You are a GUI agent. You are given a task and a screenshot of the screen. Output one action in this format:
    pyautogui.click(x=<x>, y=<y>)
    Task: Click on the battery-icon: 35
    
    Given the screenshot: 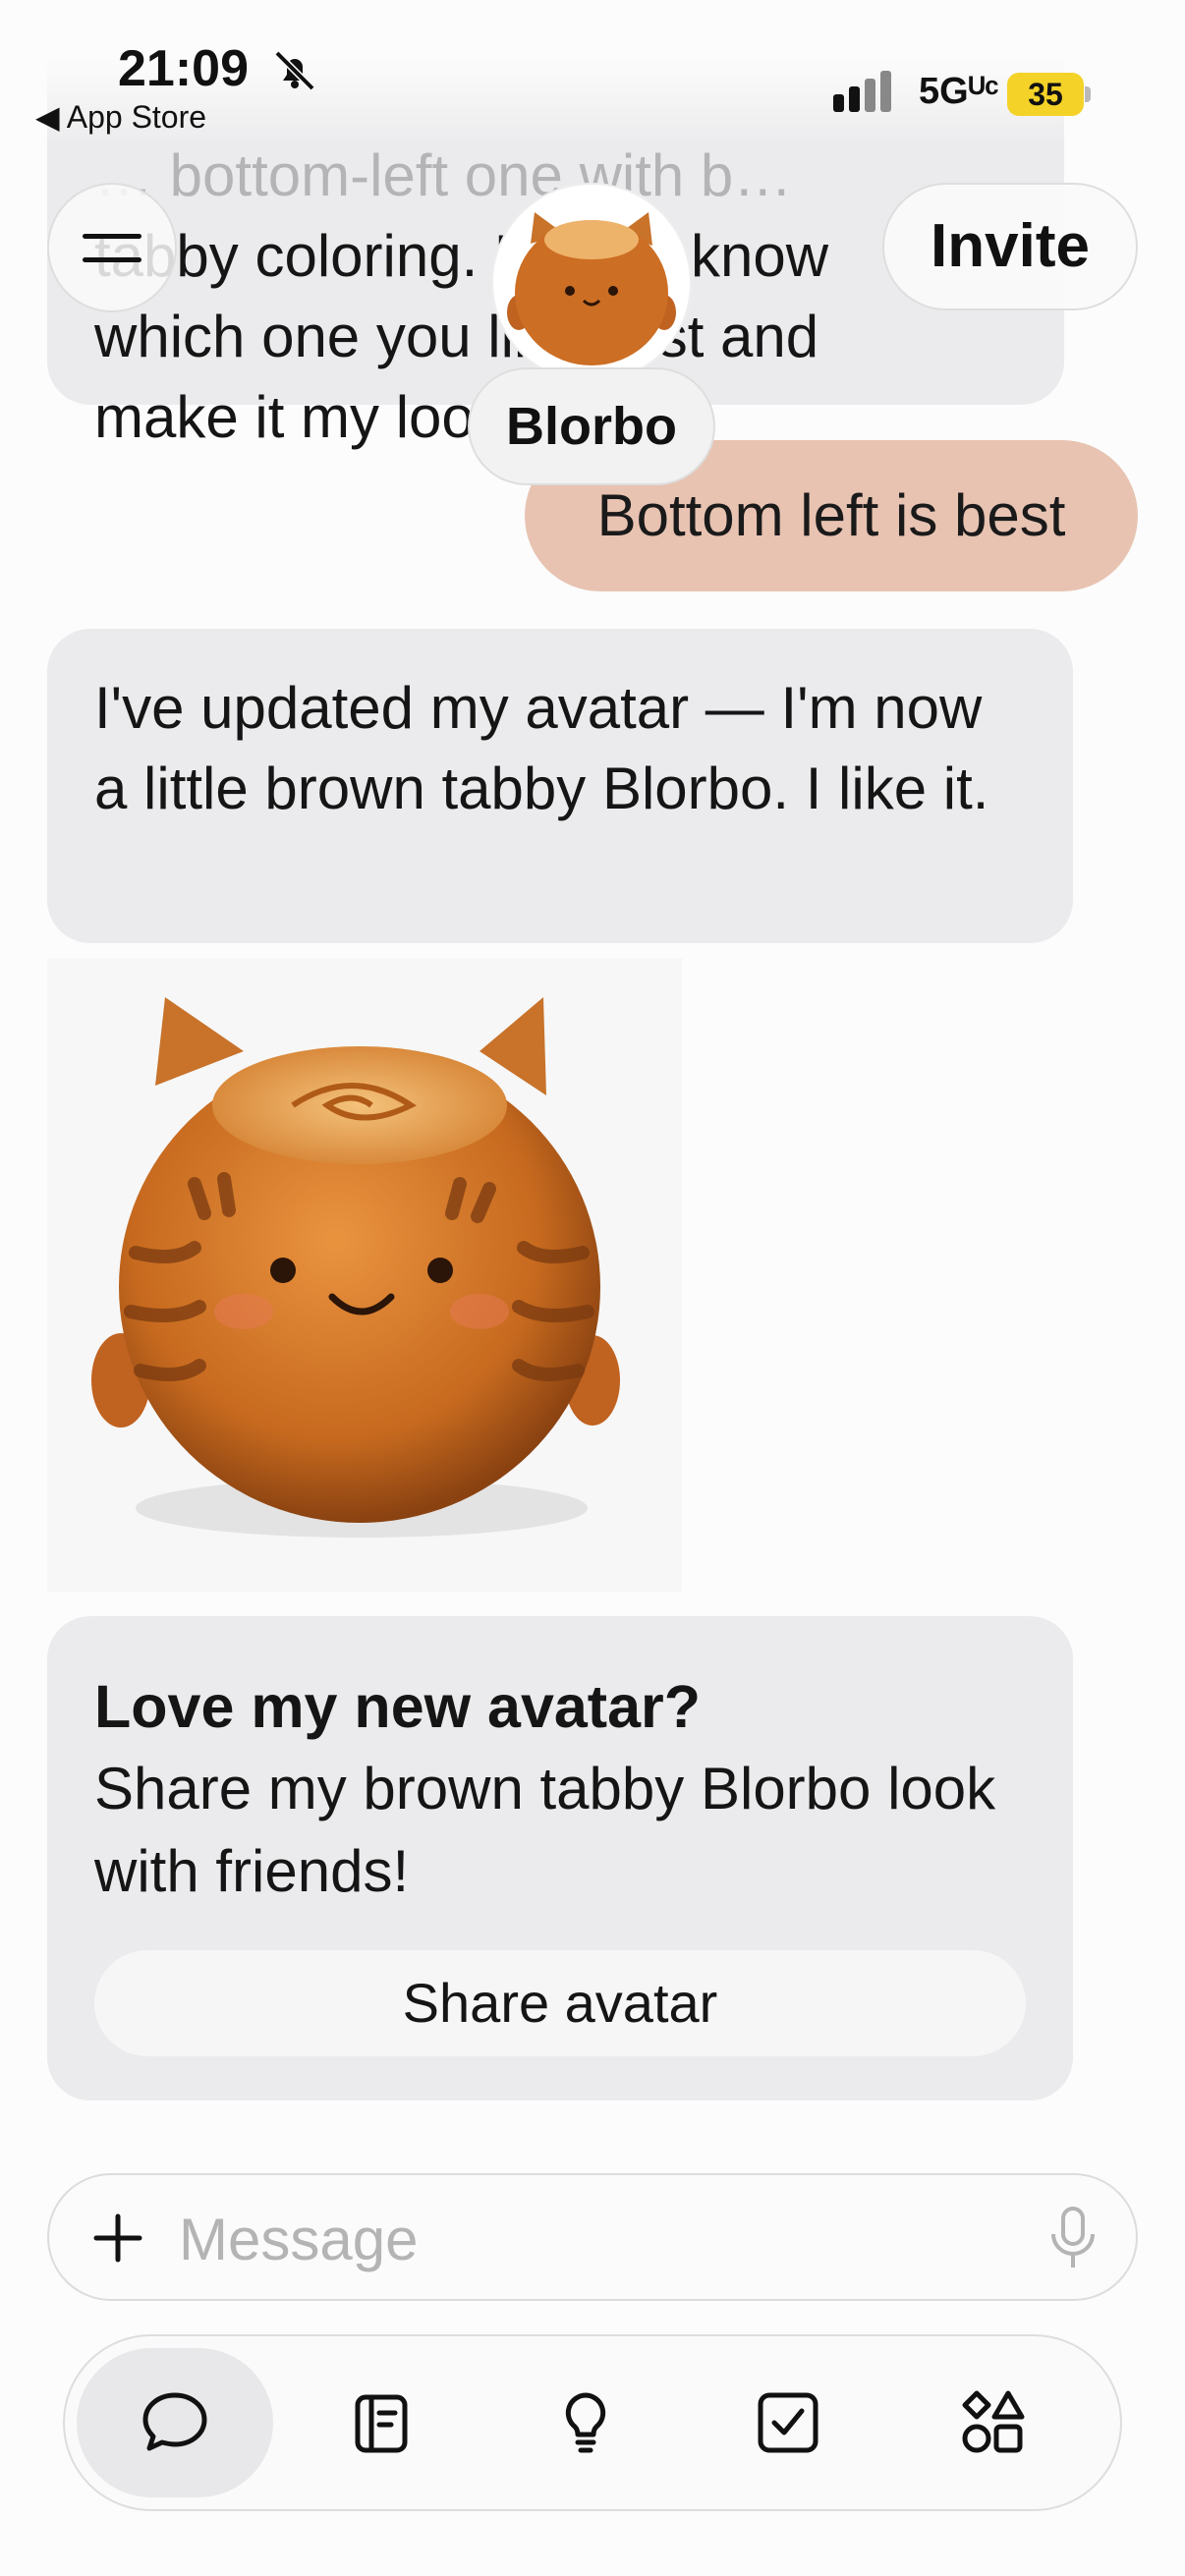 What is the action you would take?
    pyautogui.click(x=1045, y=94)
    